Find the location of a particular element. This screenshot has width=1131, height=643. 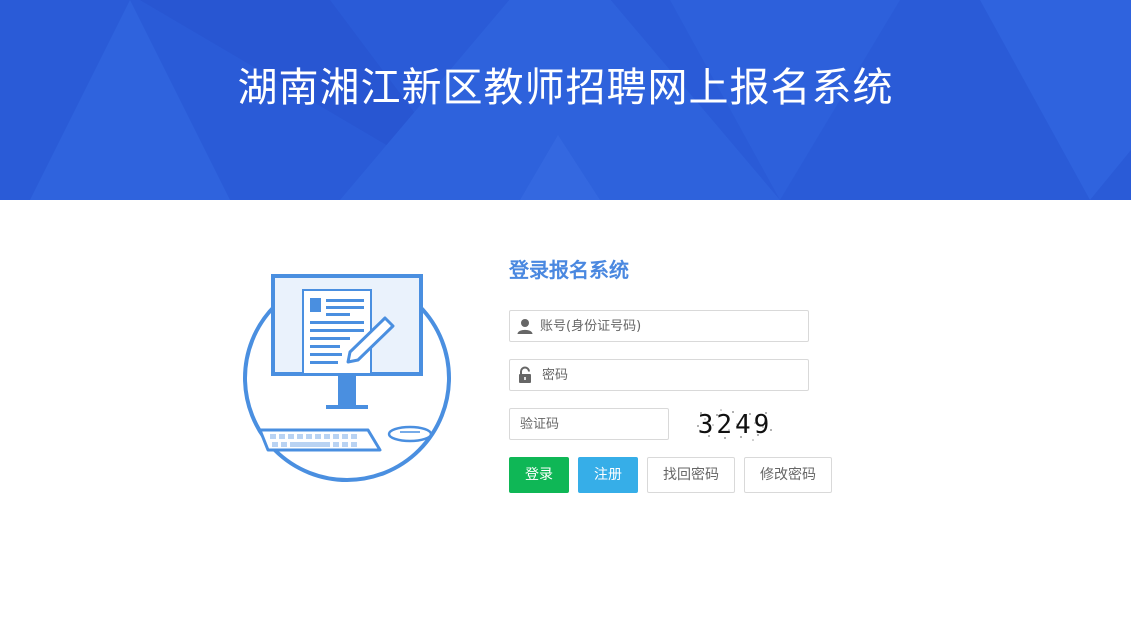

user-icon is located at coordinates (525, 326).